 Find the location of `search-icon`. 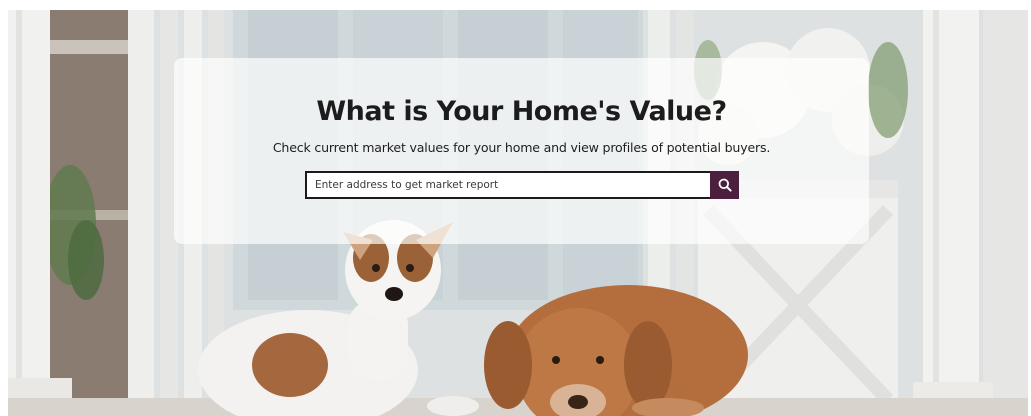

search-icon is located at coordinates (725, 185).